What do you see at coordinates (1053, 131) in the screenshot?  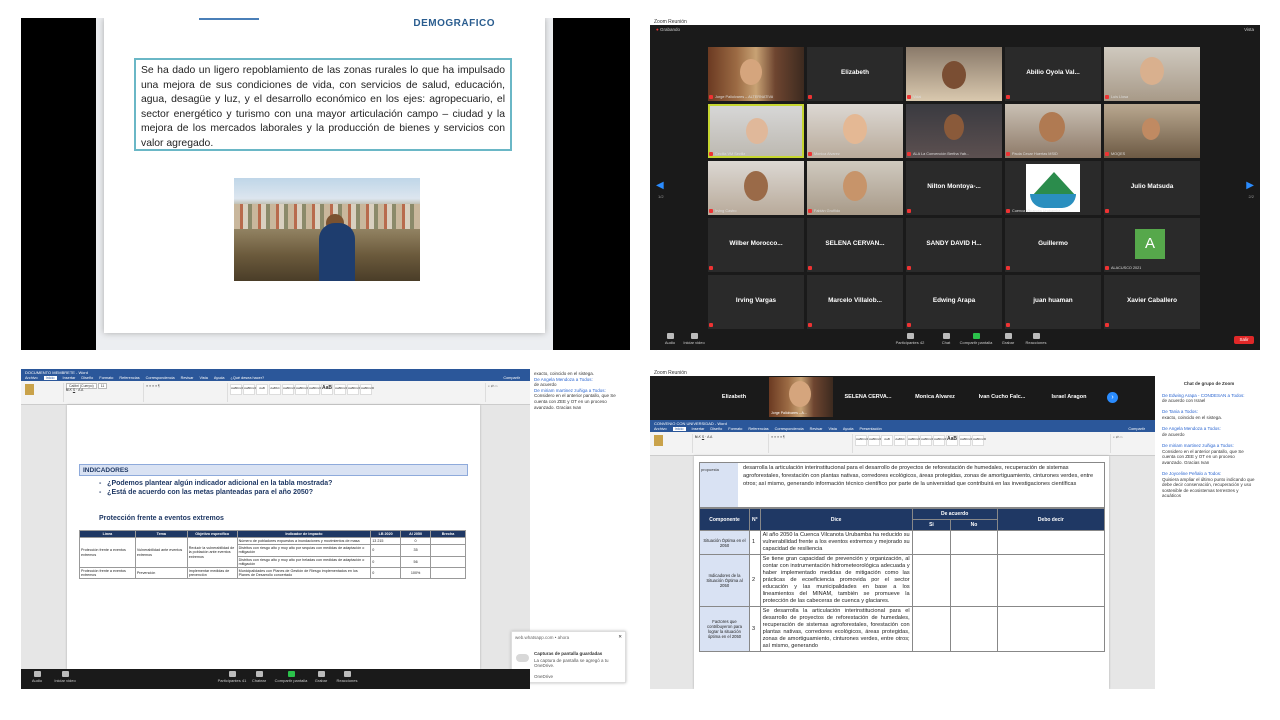 I see `participant-tile: Paula Cecar Huertas MSID` at bounding box center [1053, 131].